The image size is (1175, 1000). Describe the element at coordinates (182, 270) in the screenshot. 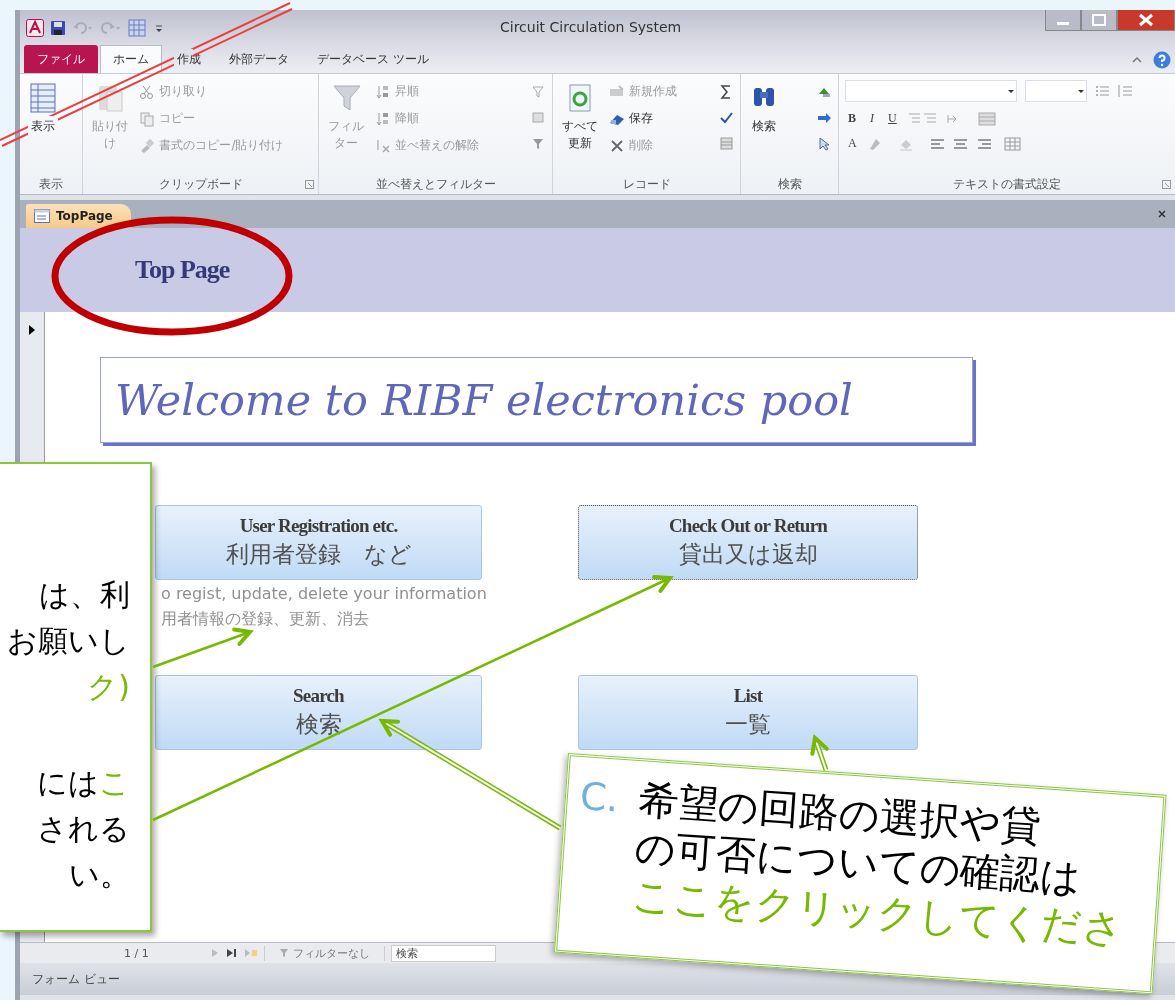

I see `form-title: Top Page` at that location.